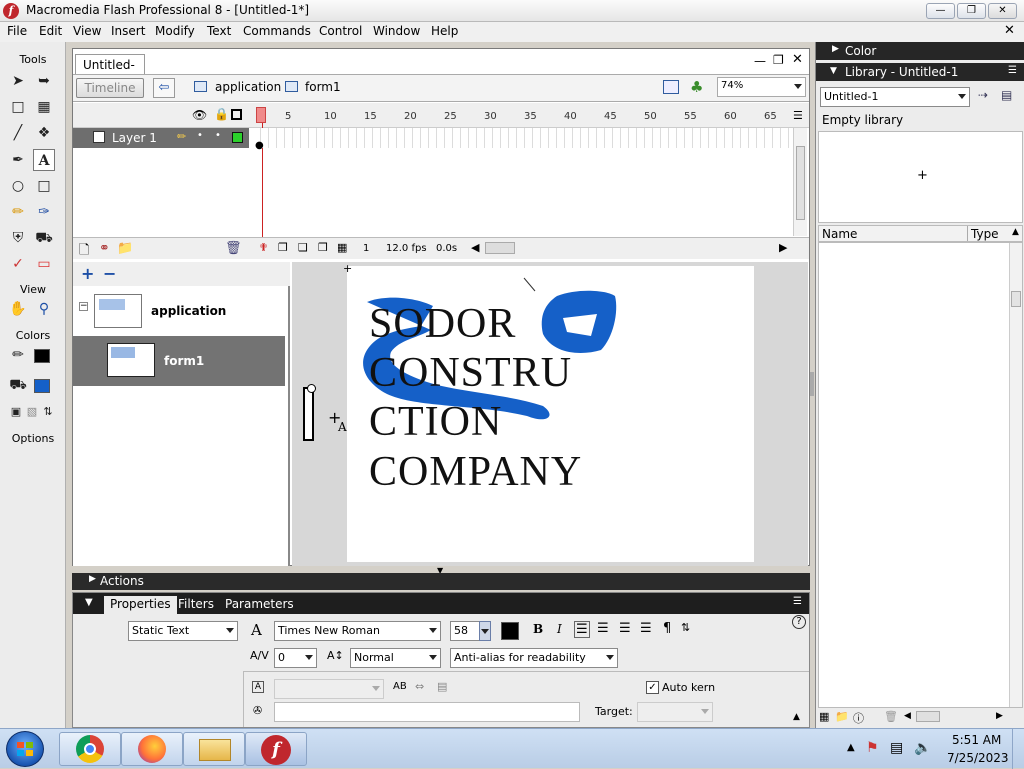 The width and height of the screenshot is (1024, 769). Describe the element at coordinates (340, 31) in the screenshot. I see `menu-control: Control` at that location.